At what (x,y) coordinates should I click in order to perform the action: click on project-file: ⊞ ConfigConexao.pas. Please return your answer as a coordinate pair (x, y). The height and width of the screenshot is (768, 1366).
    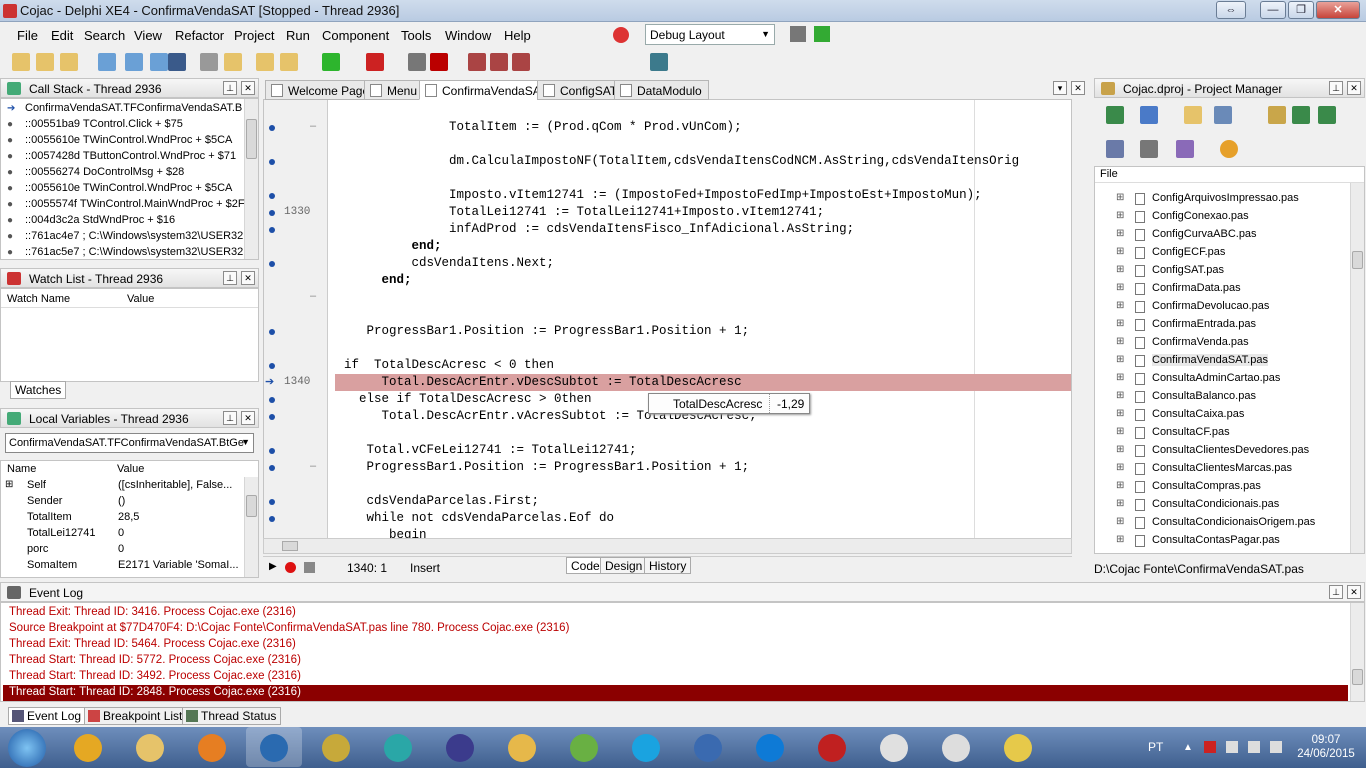
    Looking at the image, I should click on (1220, 217).